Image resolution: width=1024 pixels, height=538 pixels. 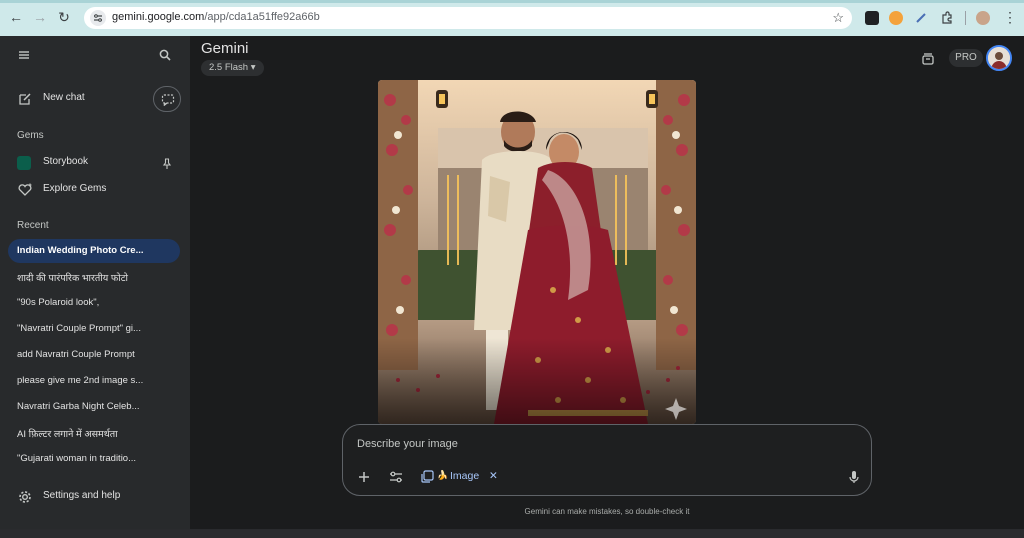 I want to click on recent-chat-item: "90s Polaroid look",, so click(x=94, y=303).